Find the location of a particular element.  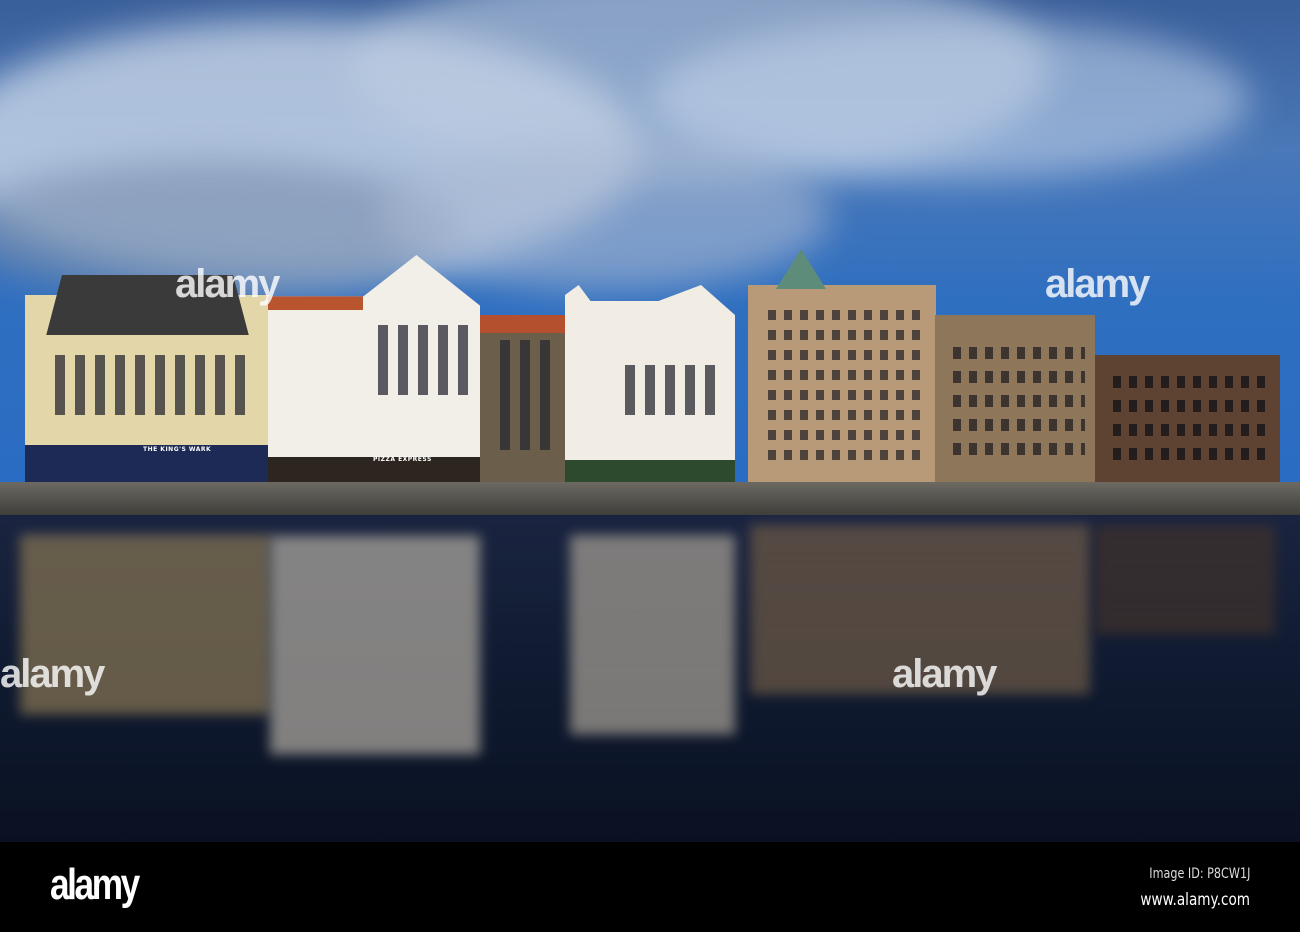

building-red-sandstone is located at coordinates (1187, 420).